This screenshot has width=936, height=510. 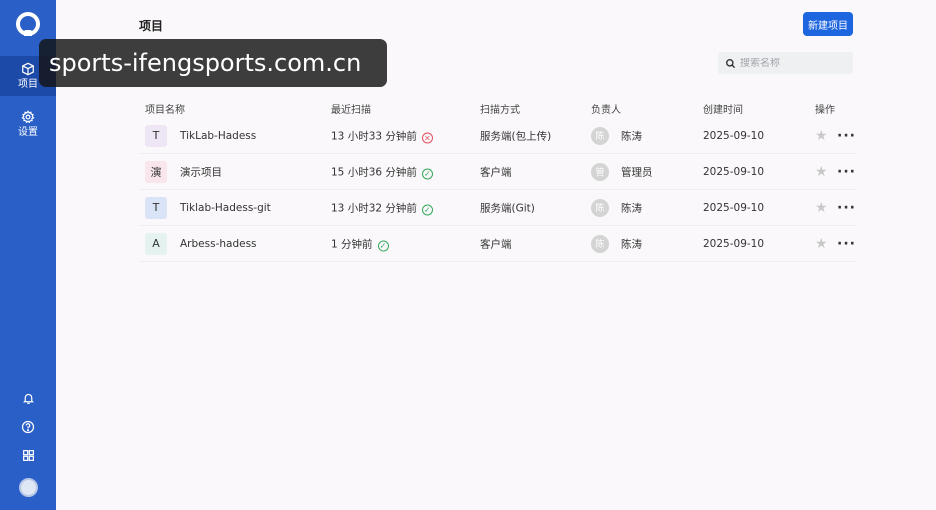 What do you see at coordinates (28, 132) in the screenshot?
I see `sidebar-item-label: 设置` at bounding box center [28, 132].